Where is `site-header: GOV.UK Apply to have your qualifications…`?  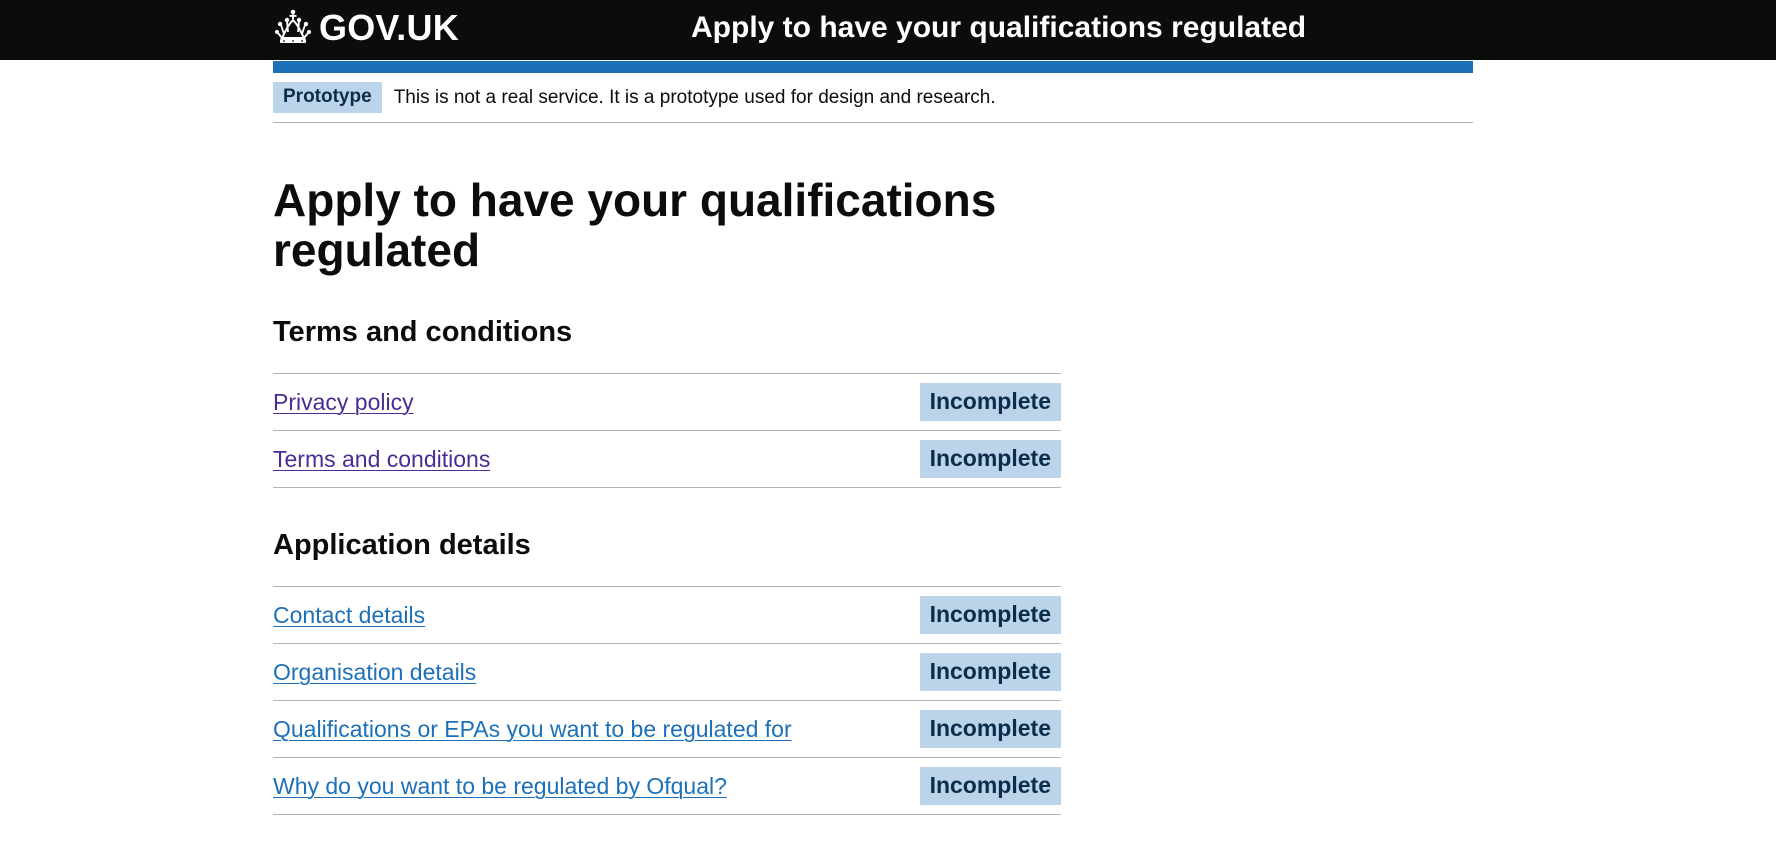 site-header: GOV.UK Apply to have your qualifications… is located at coordinates (888, 30).